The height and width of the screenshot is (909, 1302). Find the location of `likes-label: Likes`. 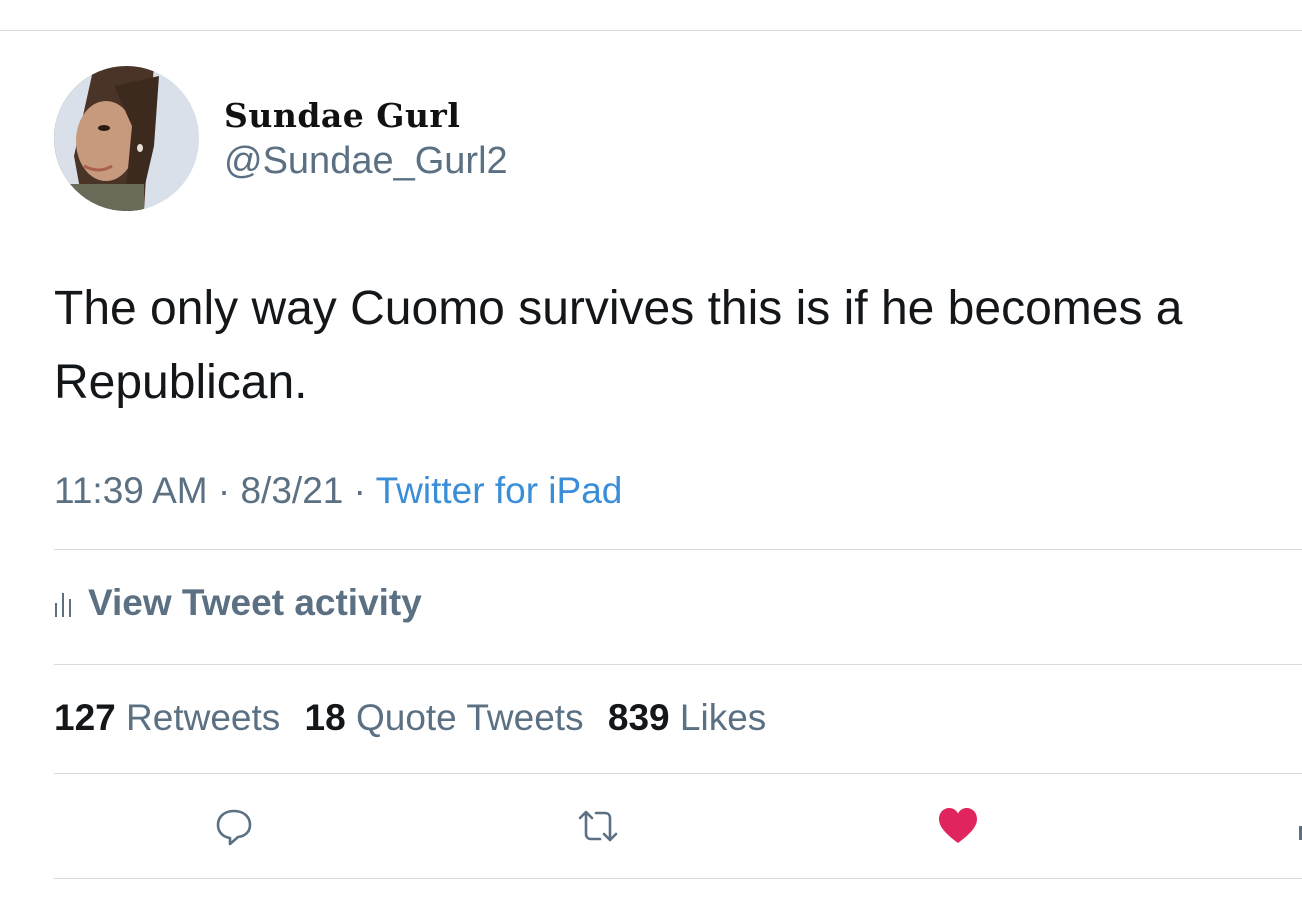

likes-label: Likes is located at coordinates (723, 717).